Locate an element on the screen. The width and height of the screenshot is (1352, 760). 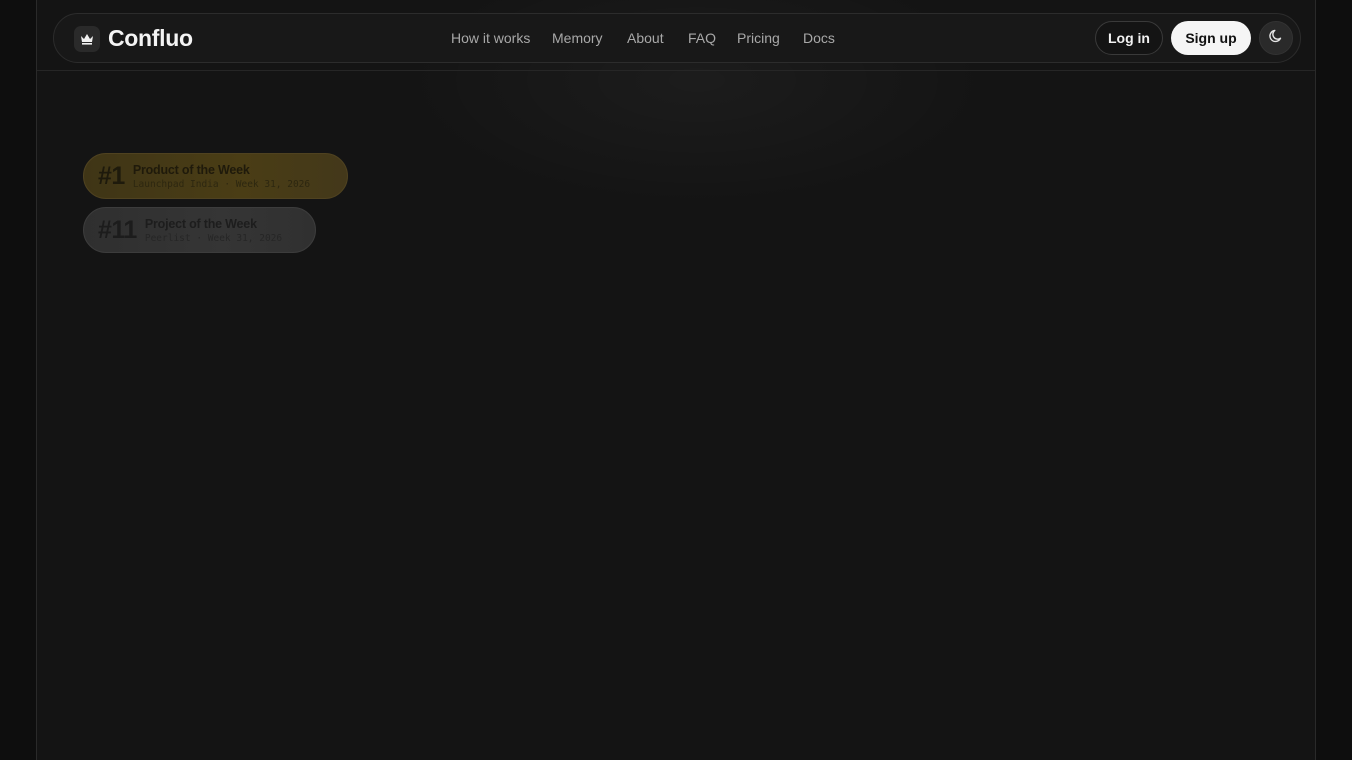
nav-link-memory: Memory is located at coordinates (577, 38).